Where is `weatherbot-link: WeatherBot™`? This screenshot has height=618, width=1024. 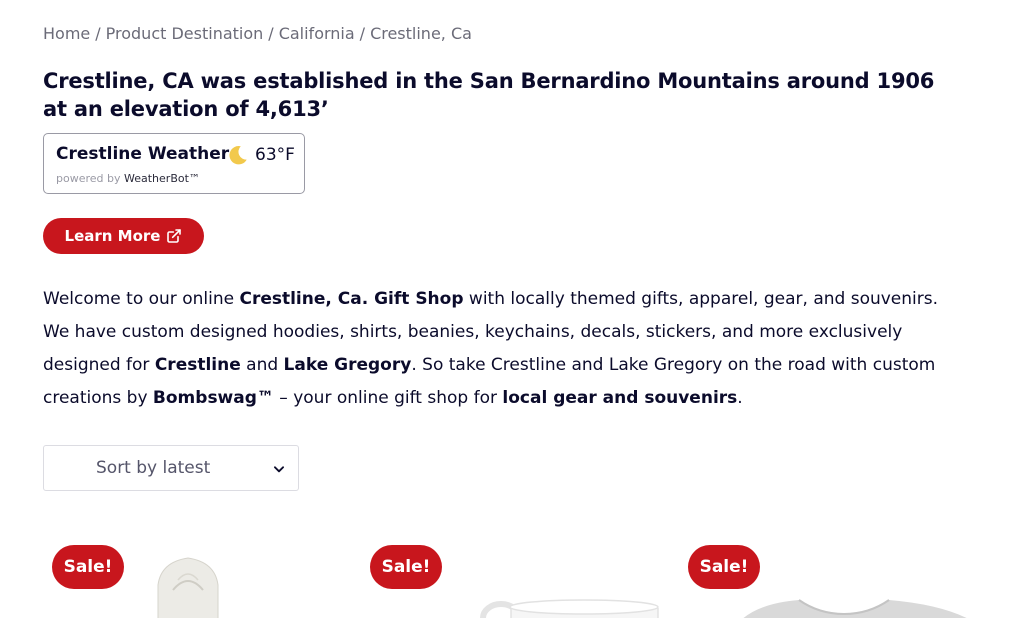
weatherbot-link: WeatherBot™ is located at coordinates (162, 178).